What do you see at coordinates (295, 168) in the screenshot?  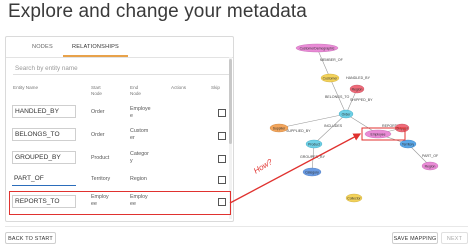 I see `annotation-arrow` at bounding box center [295, 168].